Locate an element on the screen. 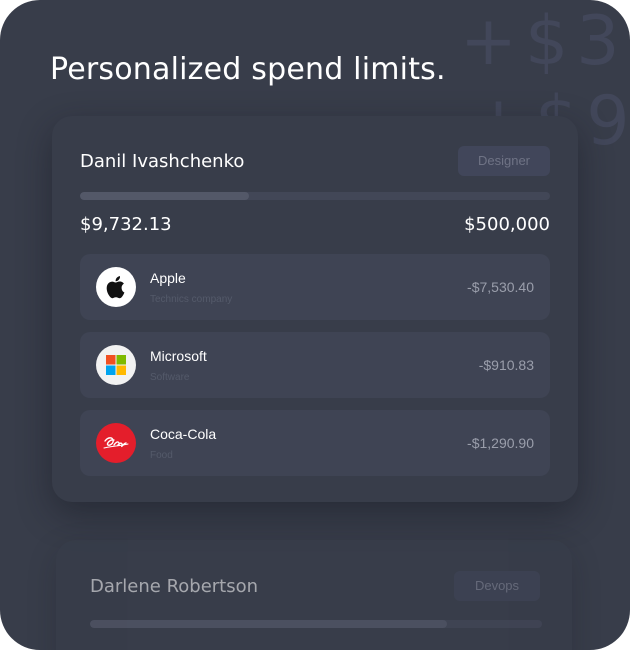 The image size is (630, 650). merchant-category: Food is located at coordinates (161, 455).